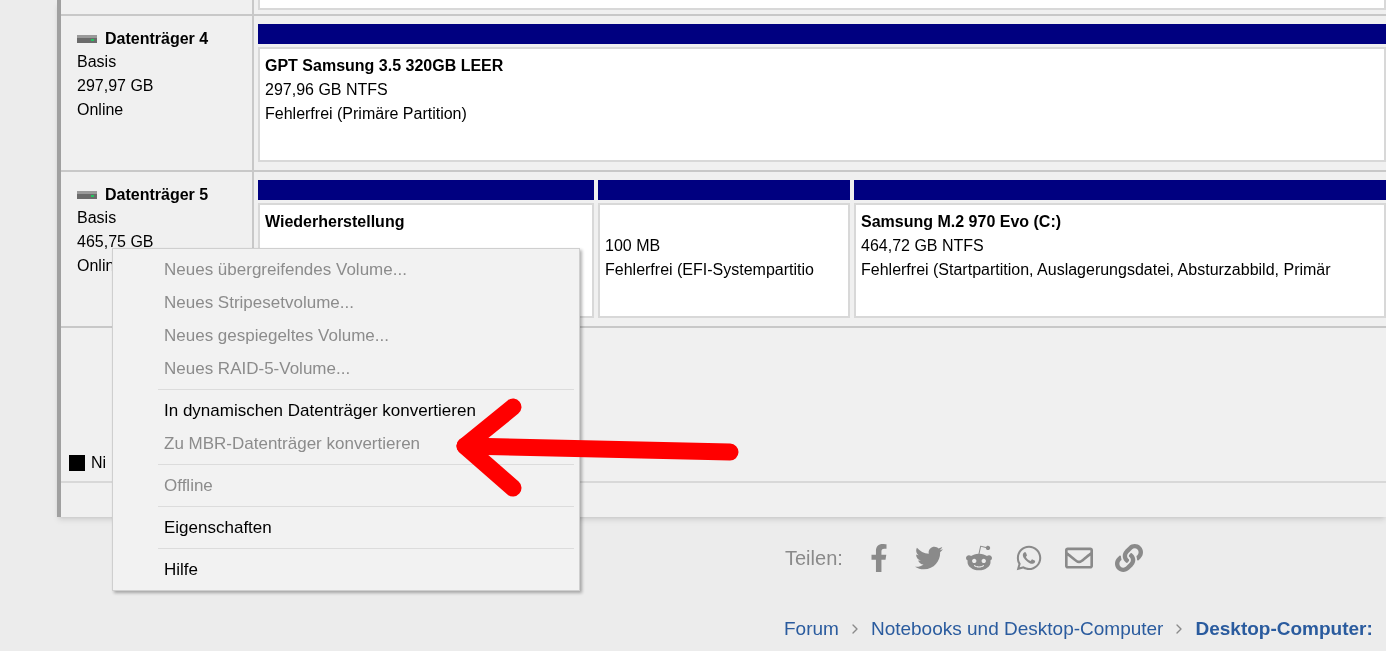 This screenshot has width=1386, height=651. I want to click on partition-info: Fehlerfrei (Startpartition, Auslagerungsdatei, Absturzabbild, Primär, so click(1096, 270).